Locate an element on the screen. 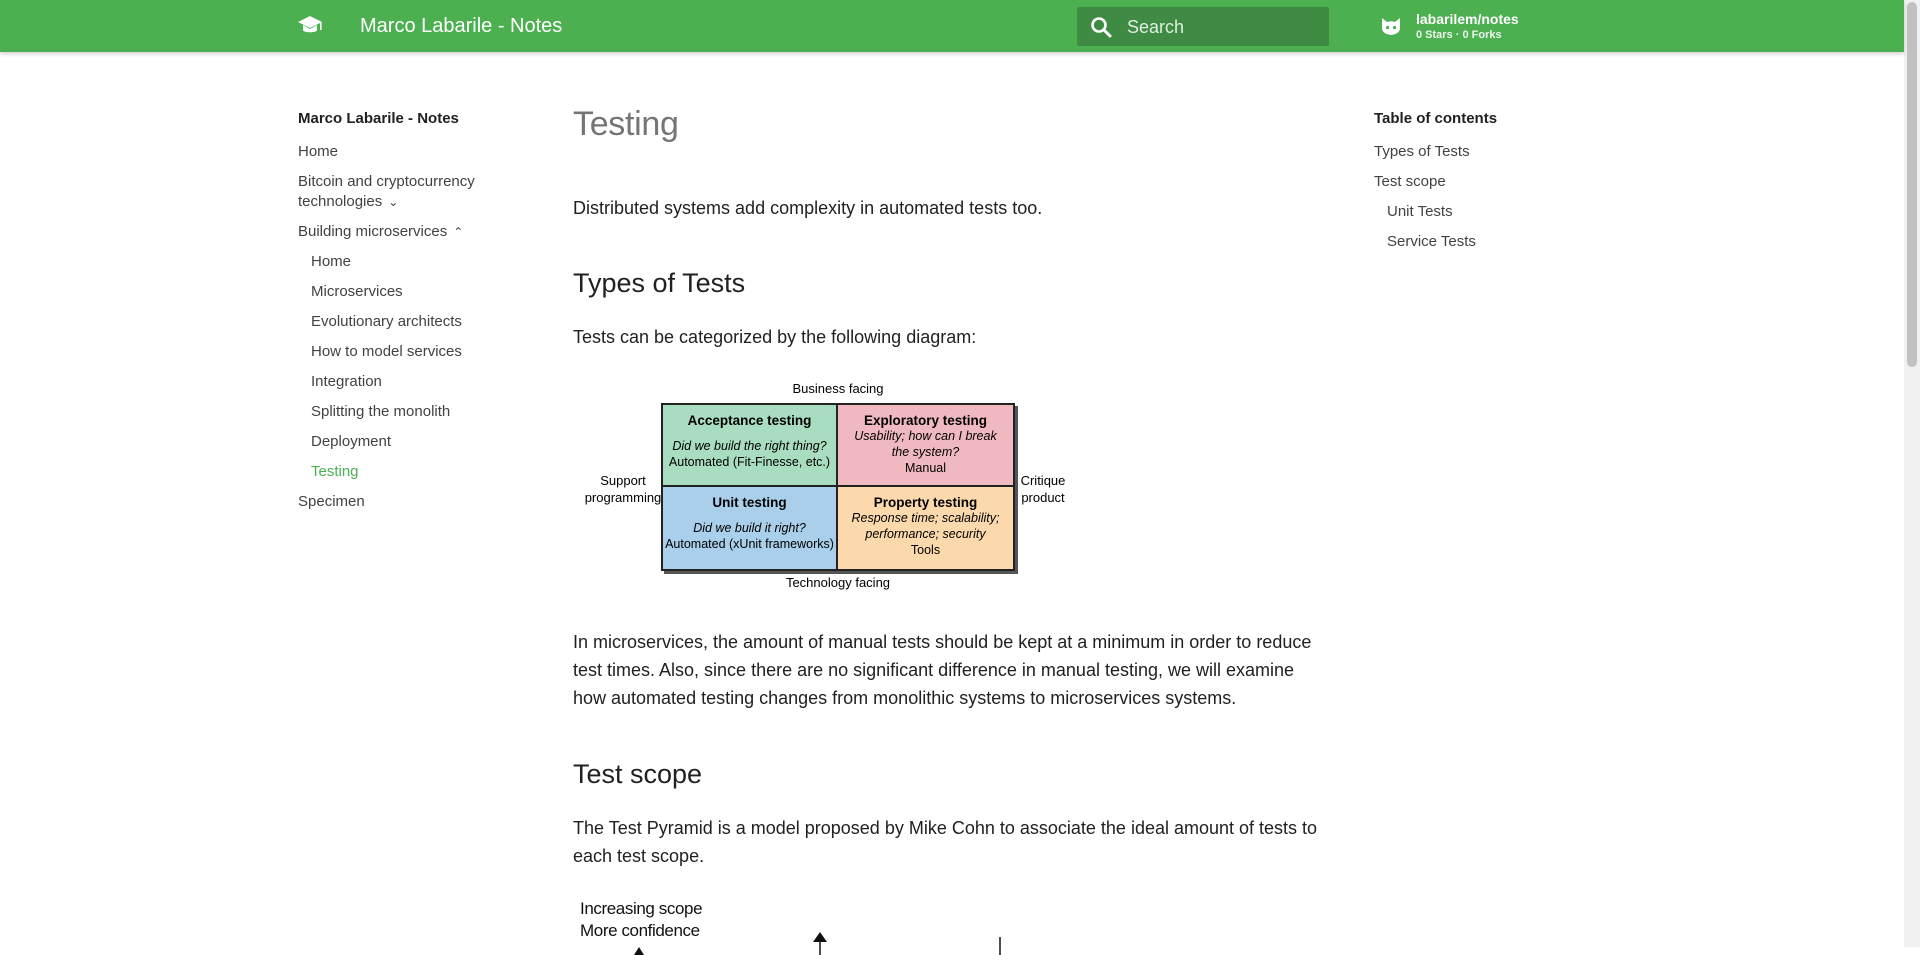 The image size is (1920, 955). quadrant-title: Property testing is located at coordinates (925, 502).